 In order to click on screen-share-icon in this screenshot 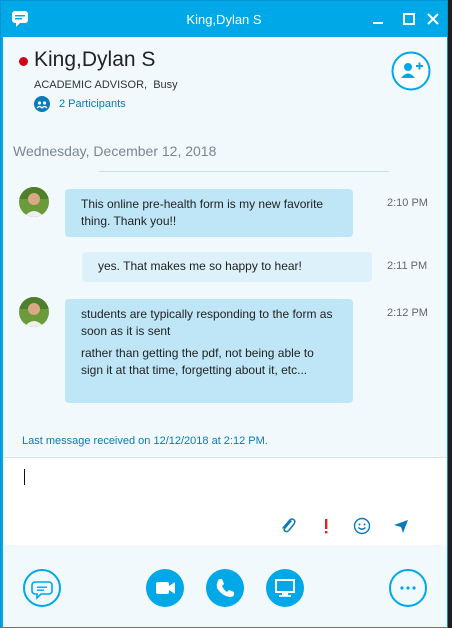, I will do `click(285, 588)`.